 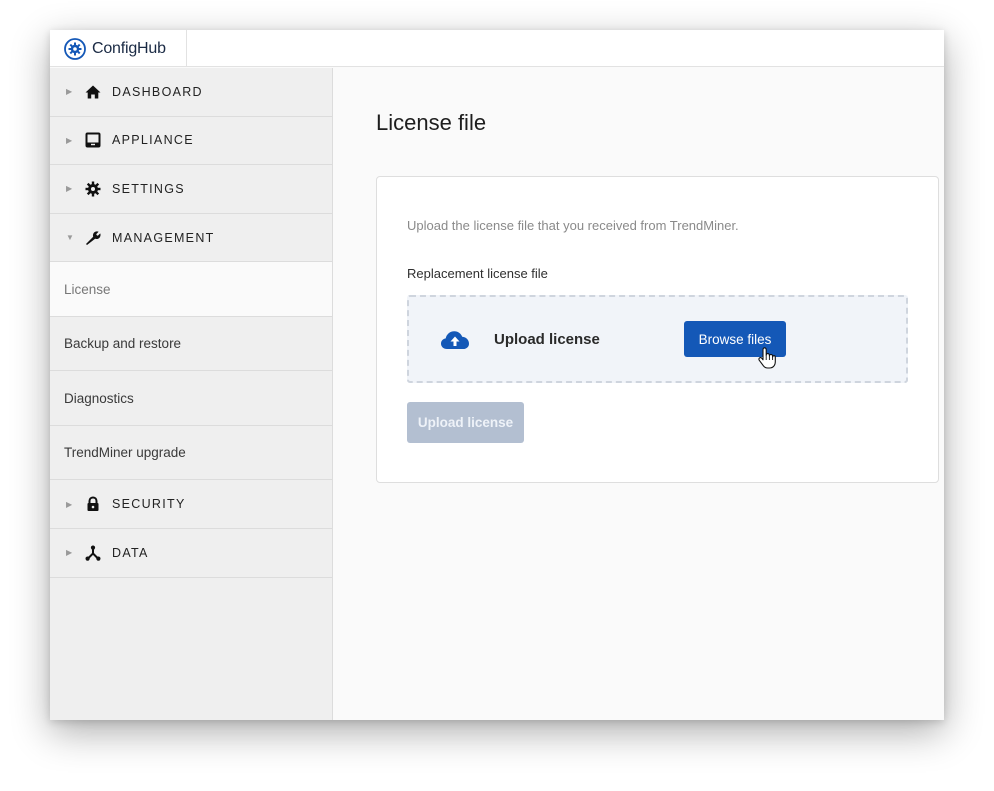 I want to click on upload-license-button: Upload license, so click(x=465, y=422).